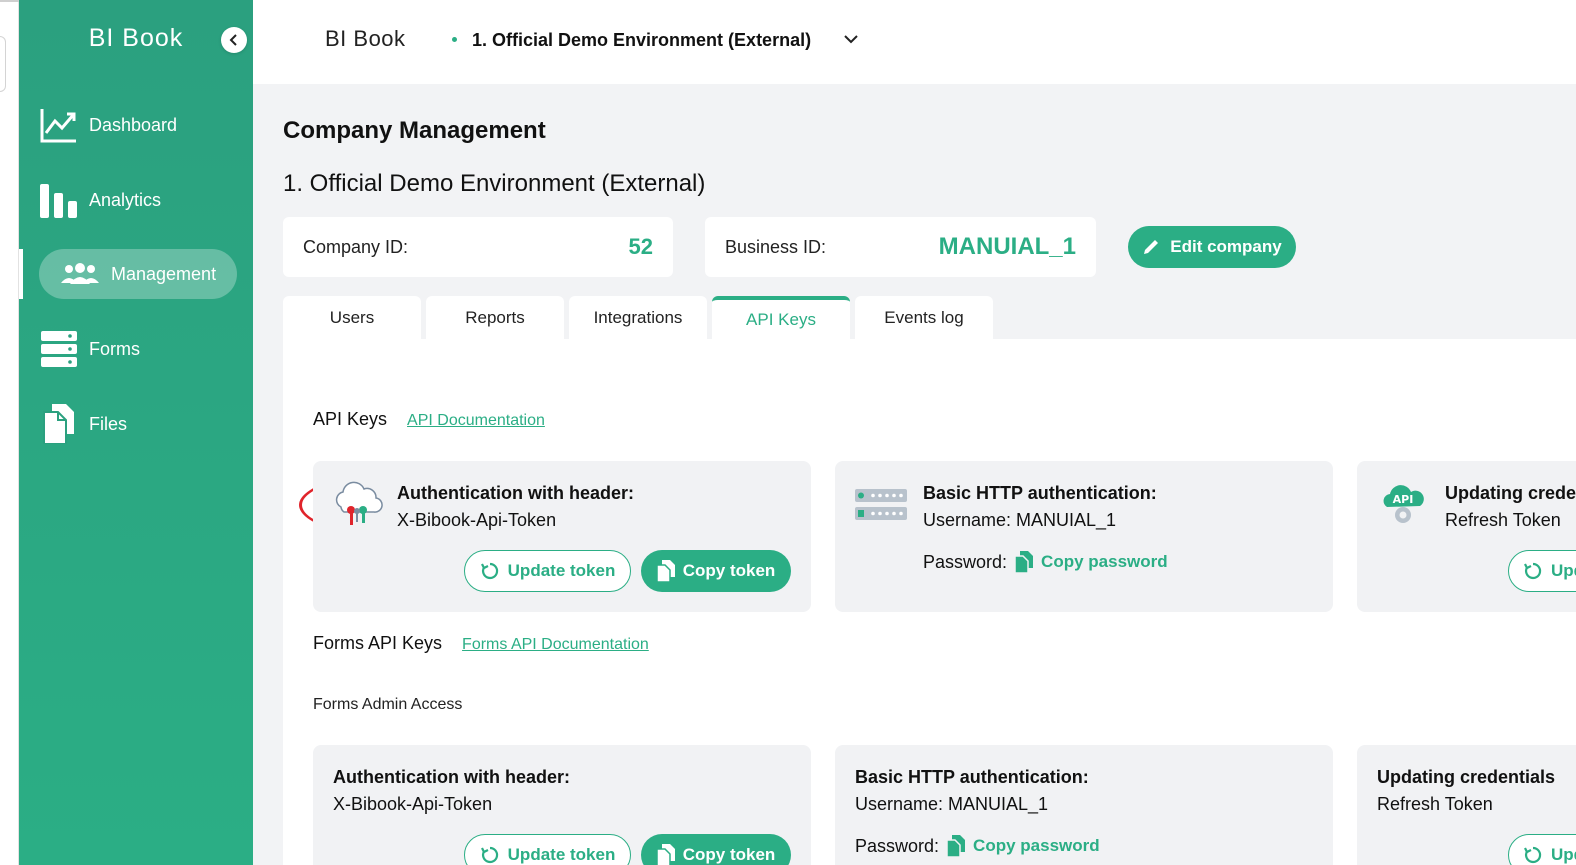 This screenshot has width=1576, height=865. What do you see at coordinates (378, 643) in the screenshot?
I see `forms-api-keys-title: Forms API Keys` at bounding box center [378, 643].